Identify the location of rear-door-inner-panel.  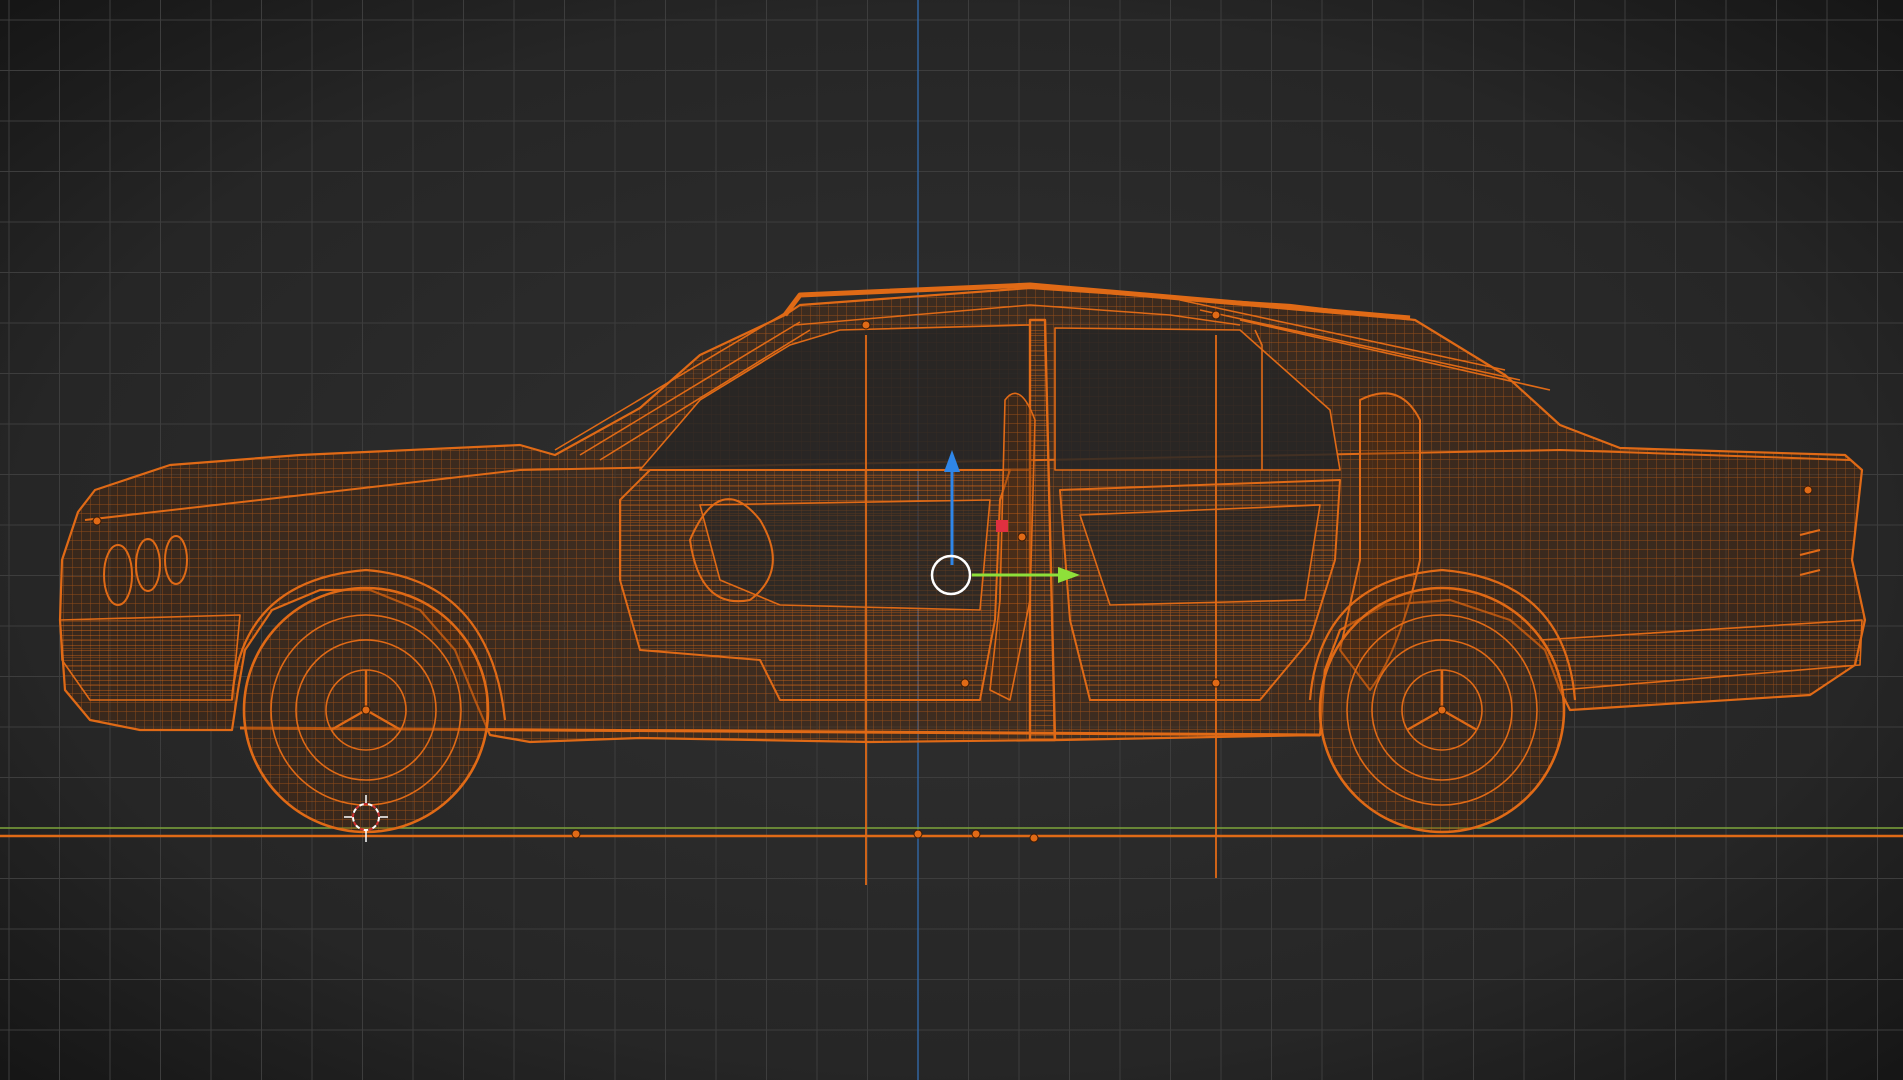
(1200, 555).